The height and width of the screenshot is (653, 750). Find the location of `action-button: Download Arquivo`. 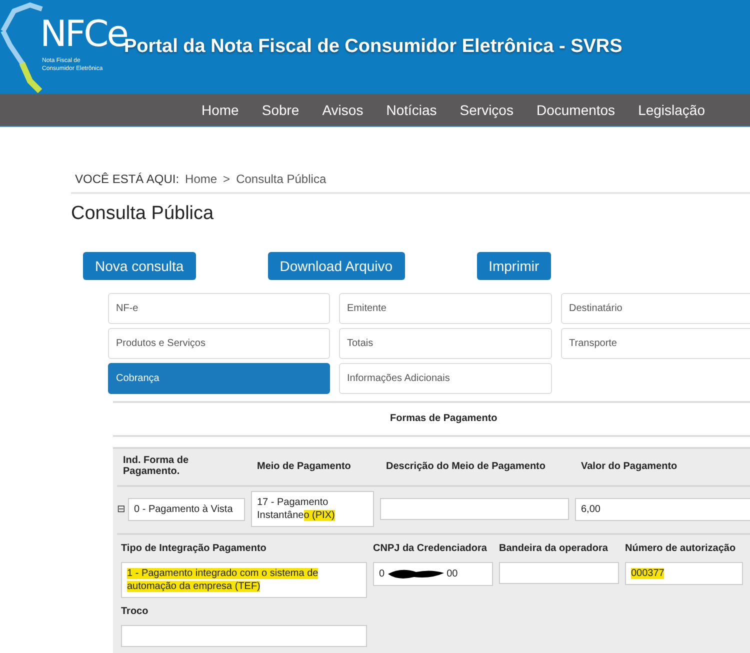

action-button: Download Arquivo is located at coordinates (336, 266).